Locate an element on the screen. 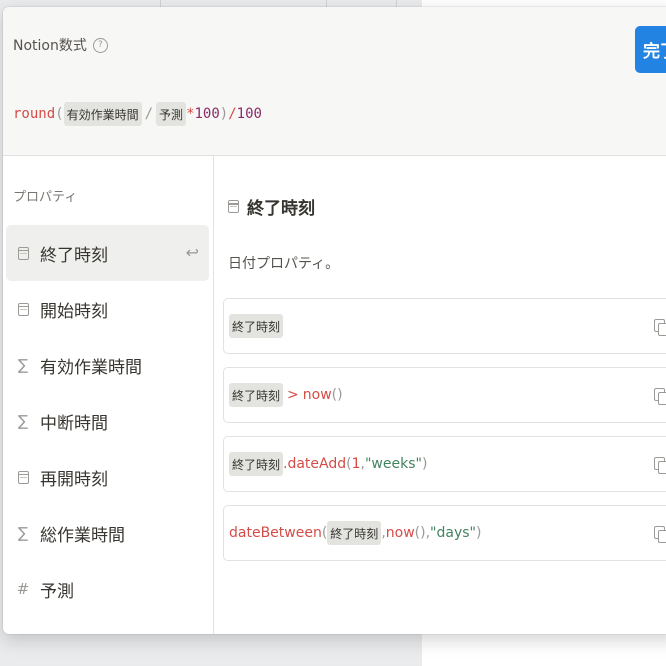 Image resolution: width=666 pixels, height=666 pixels. example-item: 終了時刻 is located at coordinates (444, 326).